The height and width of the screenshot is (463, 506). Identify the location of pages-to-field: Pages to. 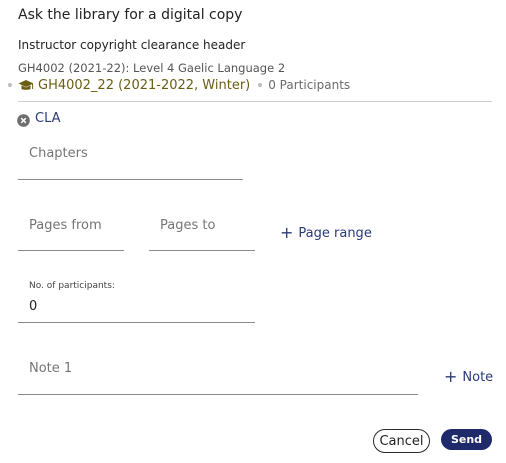
(202, 230).